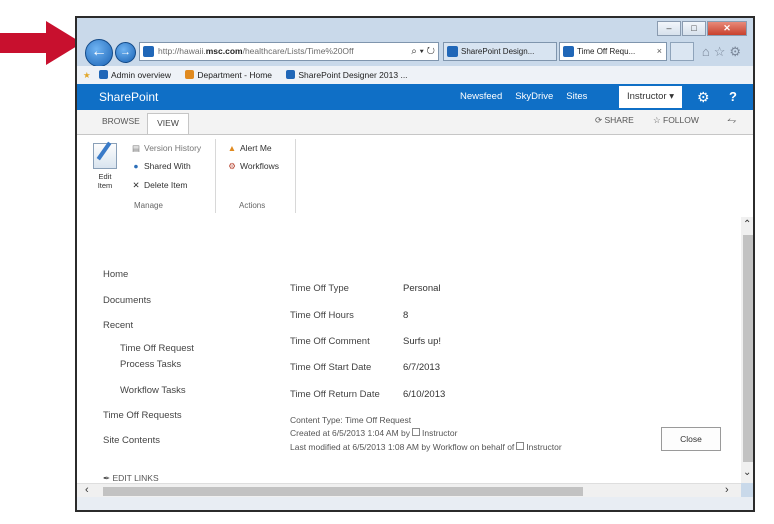 Image resolution: width=774 pixels, height=524 pixels. I want to click on favorites-star-icon: ☆, so click(722, 51).